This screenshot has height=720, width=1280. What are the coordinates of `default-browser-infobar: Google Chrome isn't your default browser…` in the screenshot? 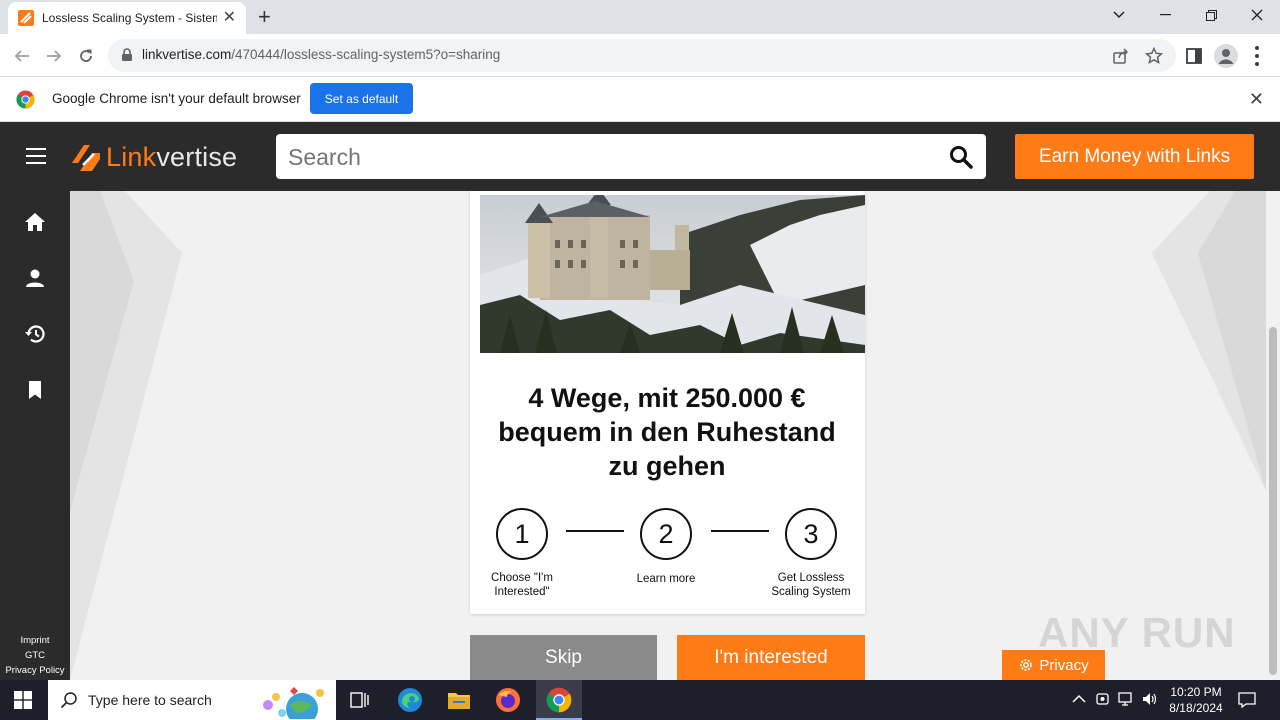 It's located at (640, 99).